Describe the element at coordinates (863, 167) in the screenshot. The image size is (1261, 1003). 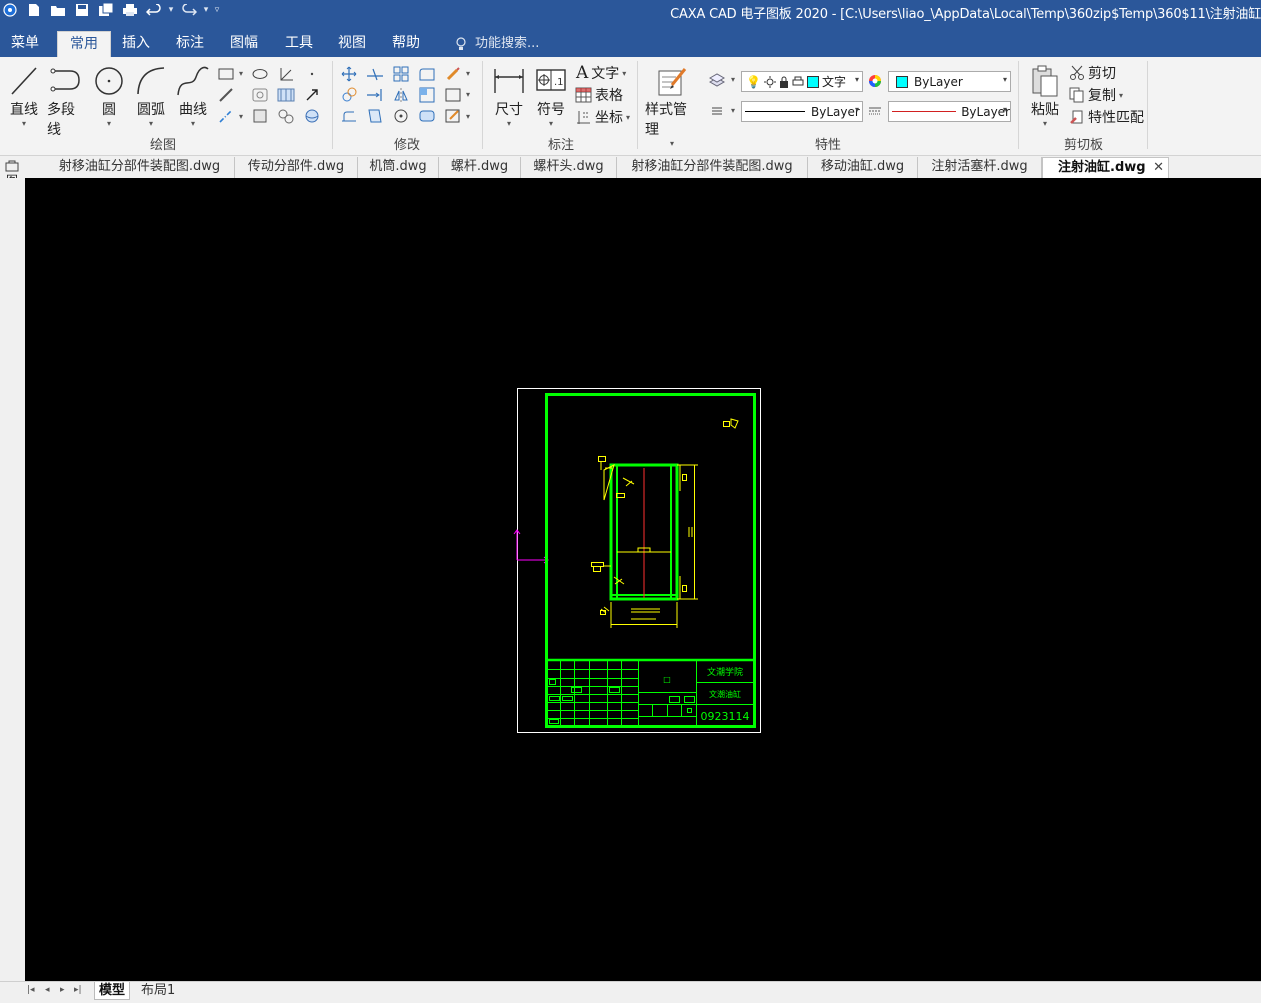
I see `doc-tab: 移动油缸.dwg` at that location.